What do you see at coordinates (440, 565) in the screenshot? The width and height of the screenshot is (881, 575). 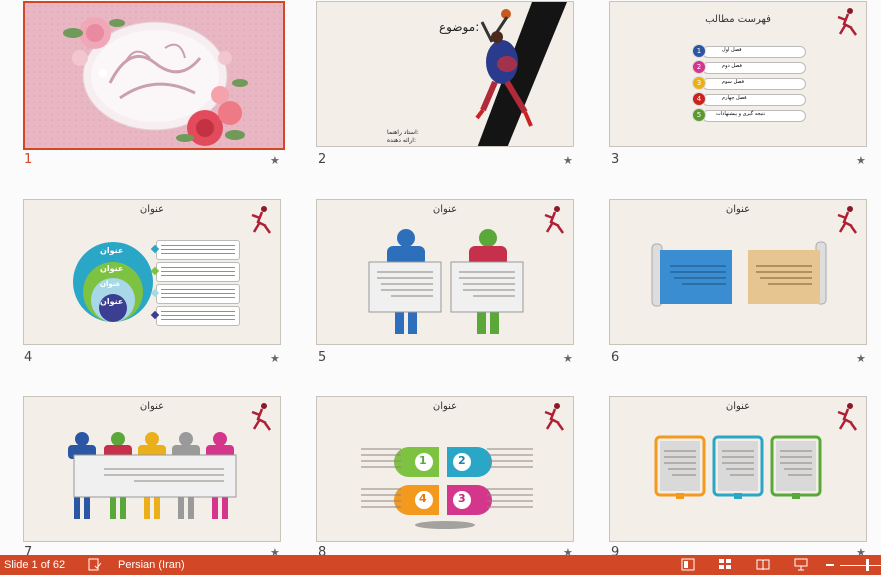 I see `status-bar: Slide 1 of 62 Persian (Iran)` at bounding box center [440, 565].